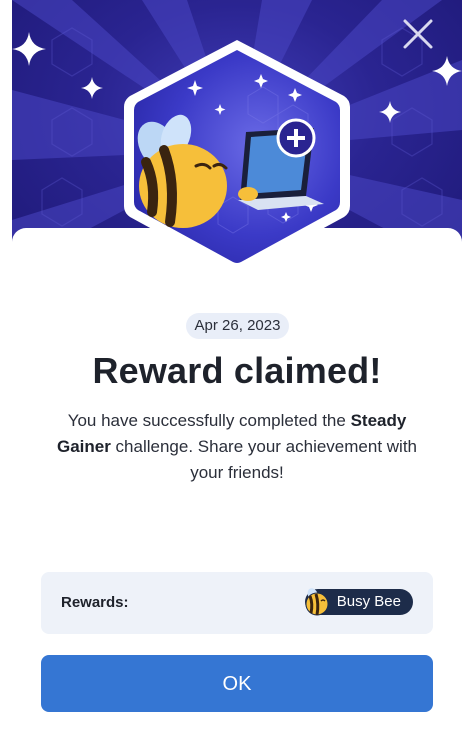 The height and width of the screenshot is (738, 474). What do you see at coordinates (418, 34) in the screenshot?
I see `close-icon` at bounding box center [418, 34].